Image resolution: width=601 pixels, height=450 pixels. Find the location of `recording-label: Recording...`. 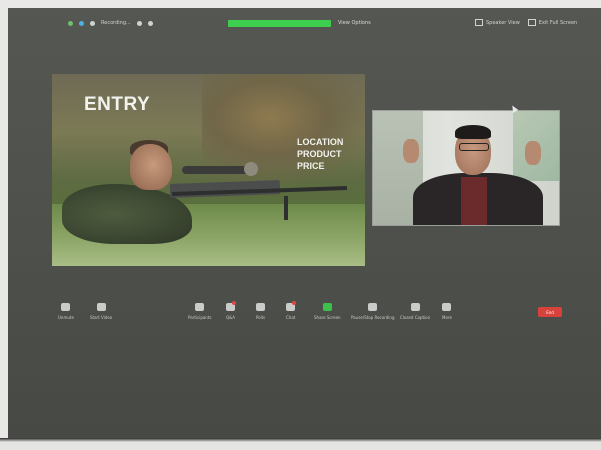

recording-label: Recording... is located at coordinates (116, 23).